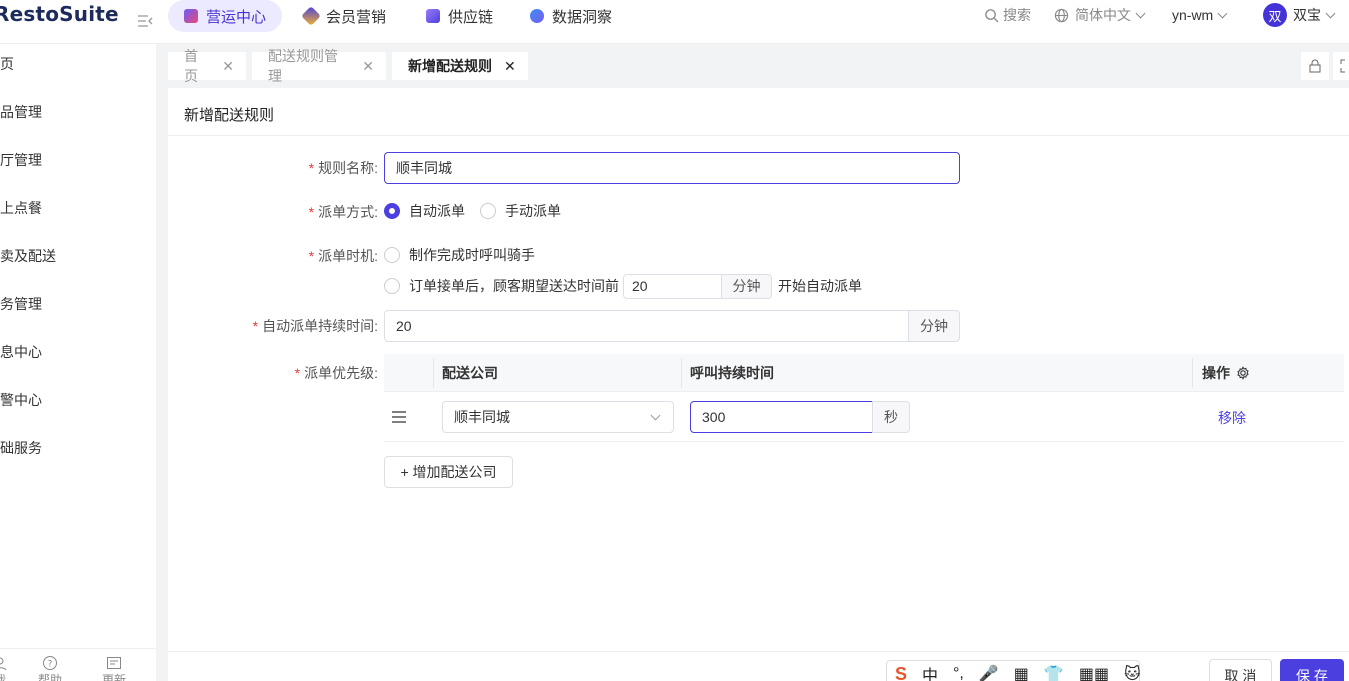 The height and width of the screenshot is (681, 1349). What do you see at coordinates (470, 373) in the screenshot?
I see `column-header-company: 配送公司` at bounding box center [470, 373].